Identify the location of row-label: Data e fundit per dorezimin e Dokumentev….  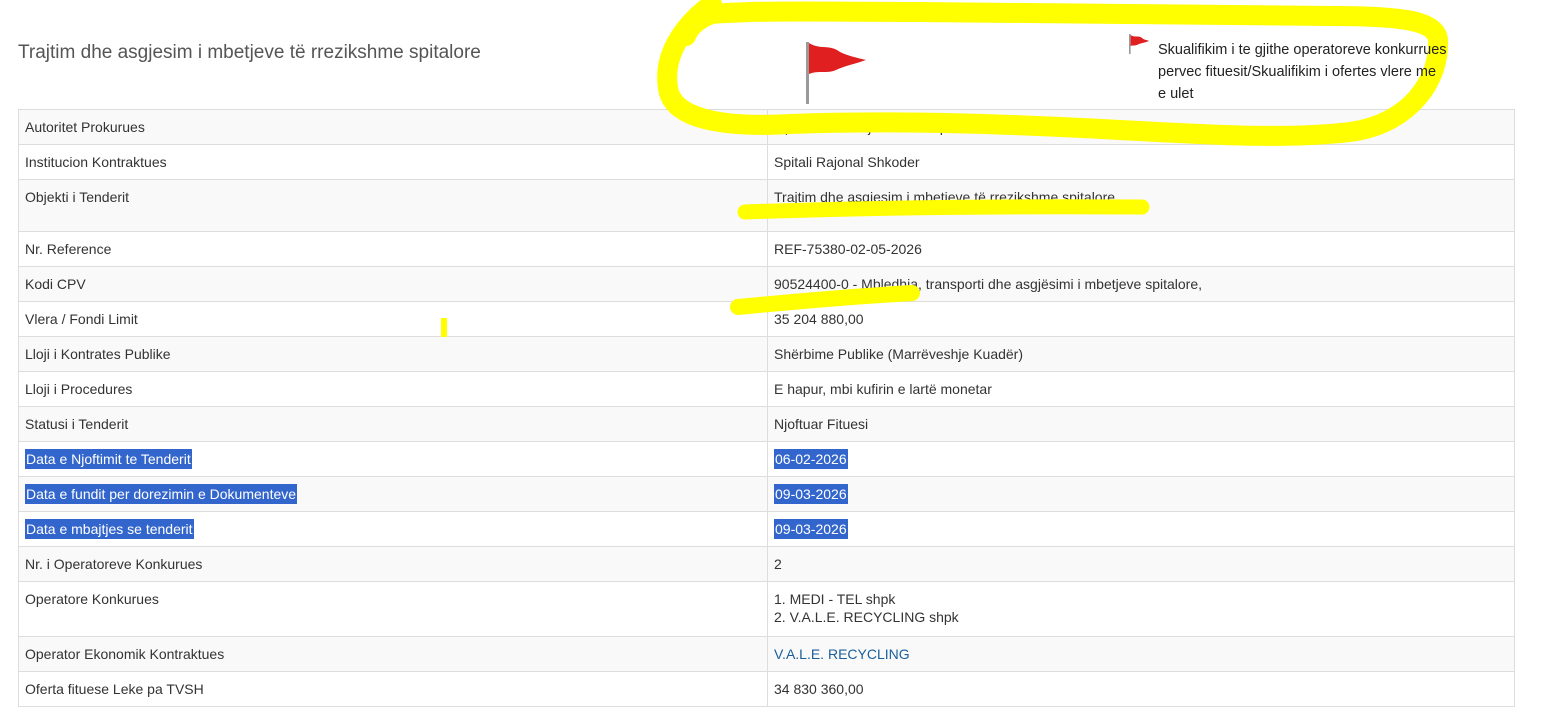
(393, 494).